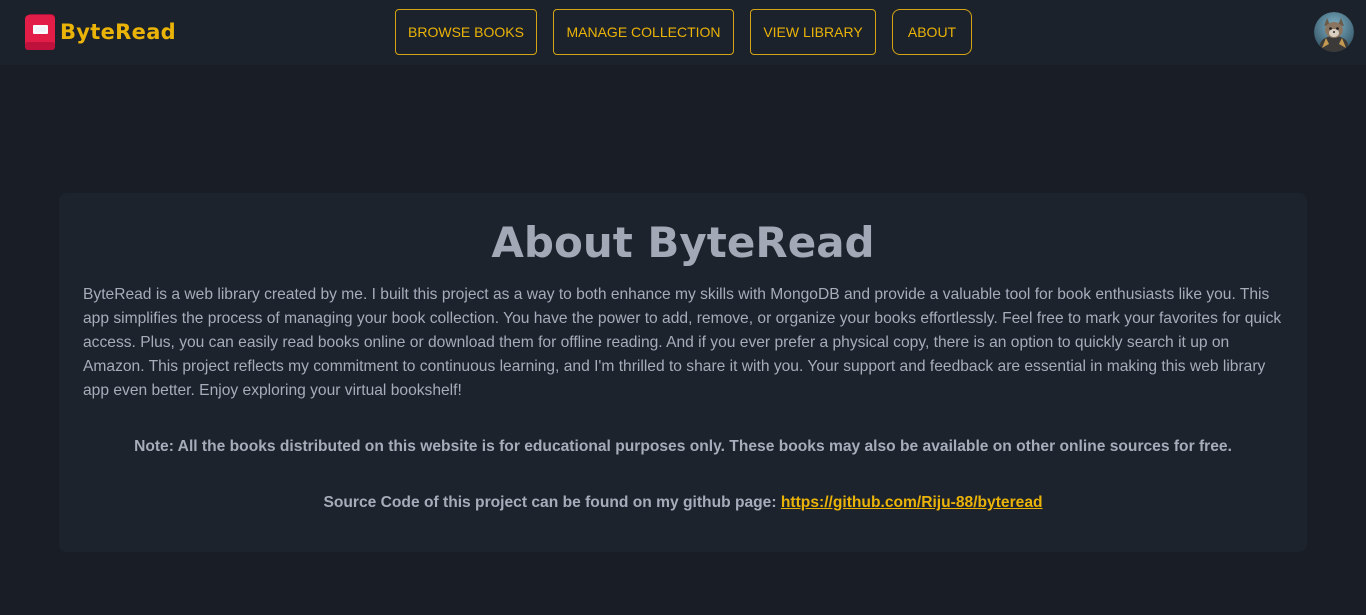 The width and height of the screenshot is (1366, 615). Describe the element at coordinates (643, 32) in the screenshot. I see `nav-manage-collection-button: MANAGE COLLECTION` at that location.